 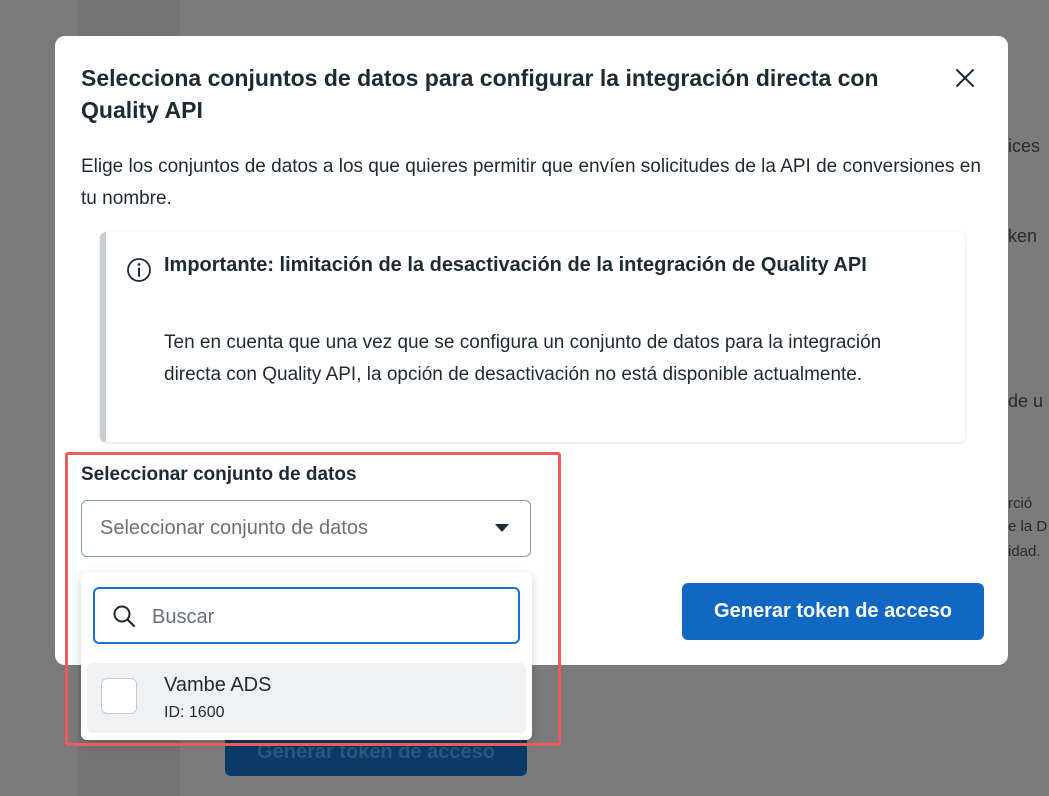 What do you see at coordinates (194, 712) in the screenshot?
I see `dataset-id: ID: 1600` at bounding box center [194, 712].